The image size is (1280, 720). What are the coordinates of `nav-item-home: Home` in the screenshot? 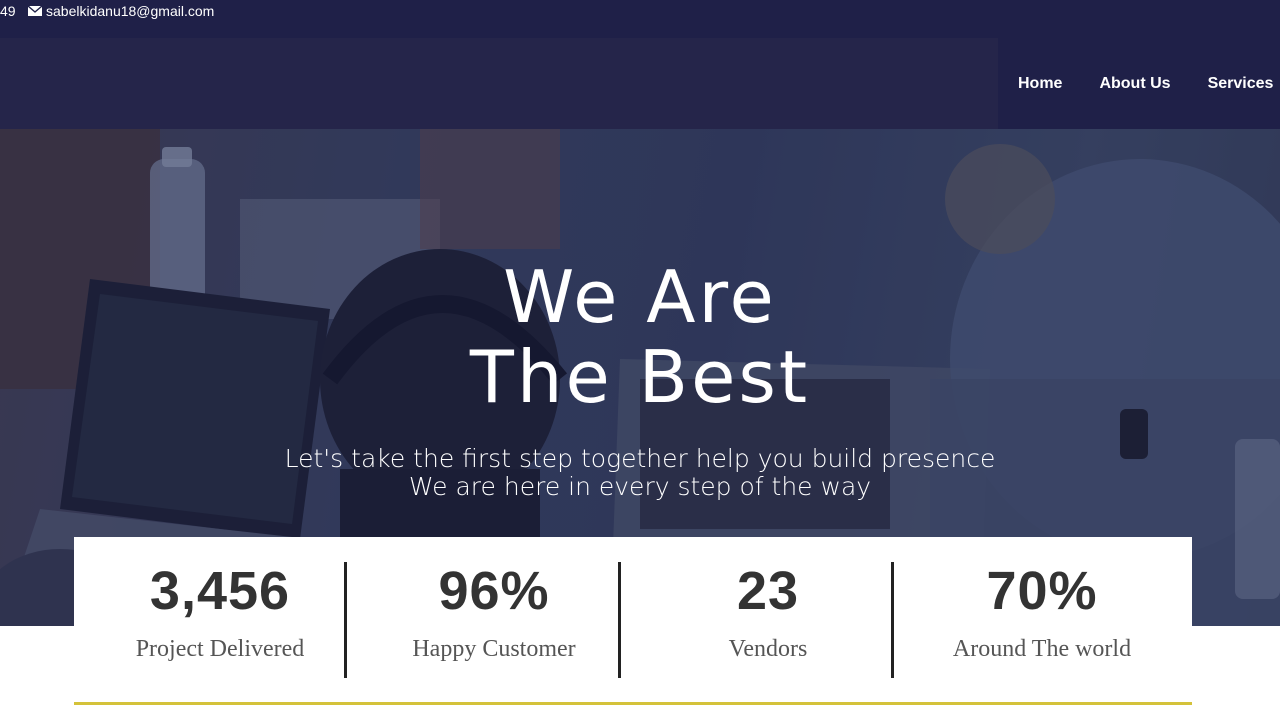 It's located at (1040, 84).